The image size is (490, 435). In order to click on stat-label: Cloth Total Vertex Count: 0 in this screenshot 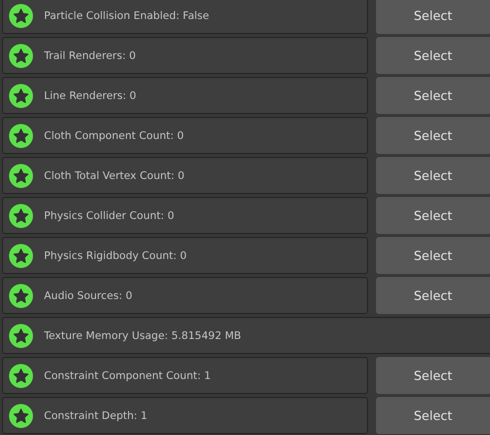, I will do `click(114, 176)`.